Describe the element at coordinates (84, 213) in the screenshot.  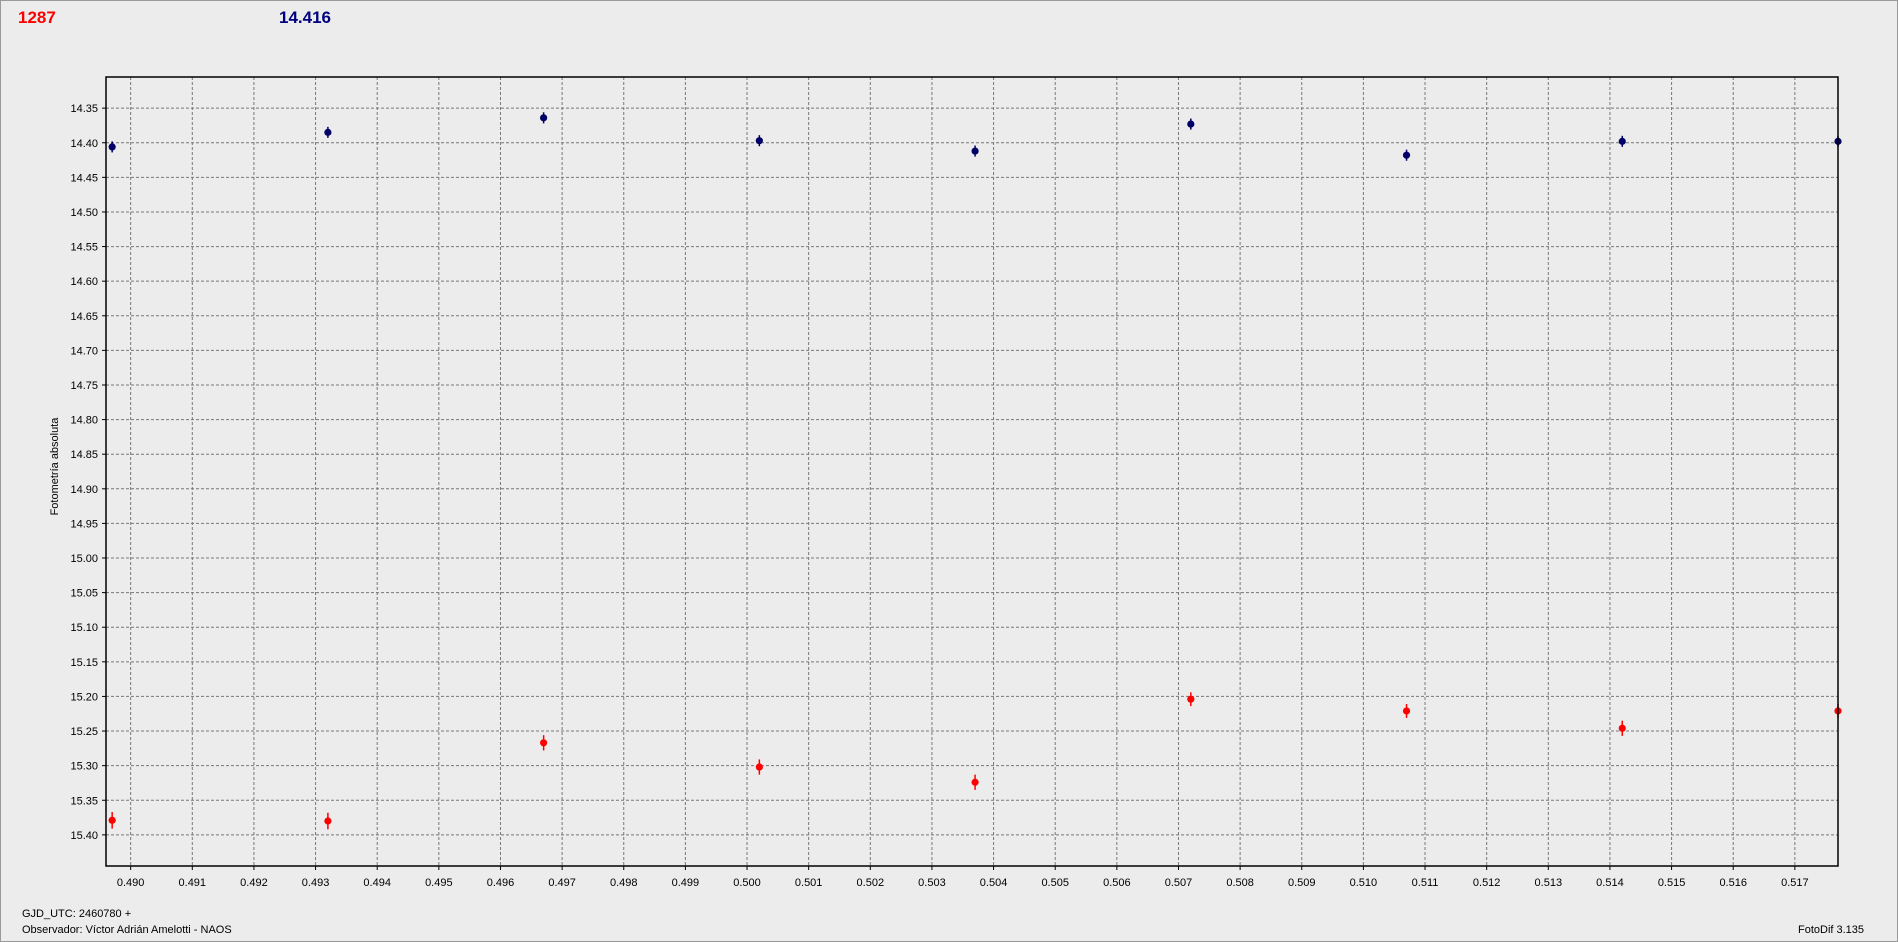
I see `y-tick-label: 14.50` at that location.